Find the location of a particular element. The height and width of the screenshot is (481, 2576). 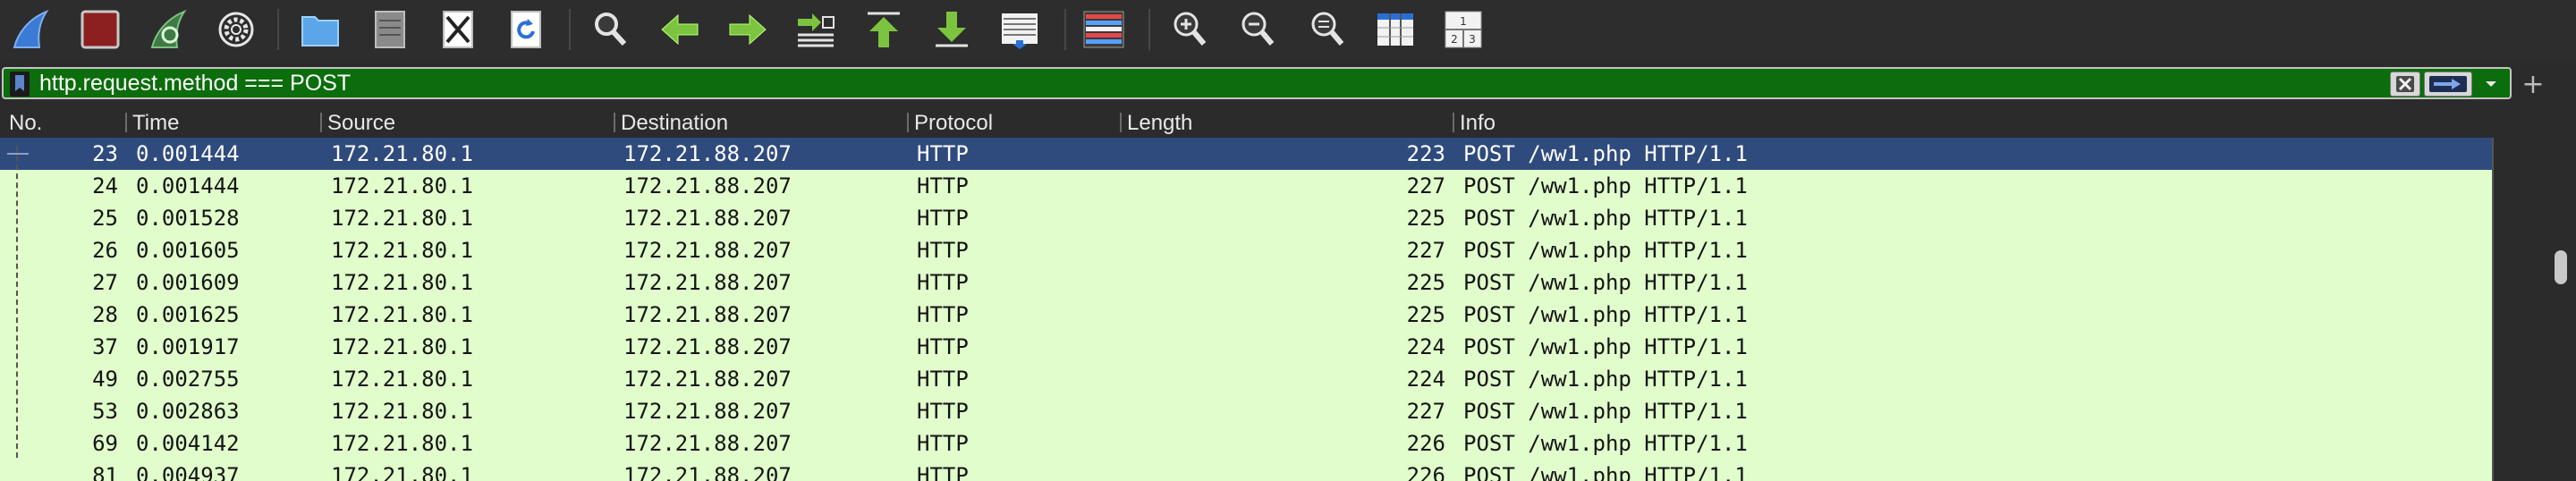

go-back-button is located at coordinates (680, 29).